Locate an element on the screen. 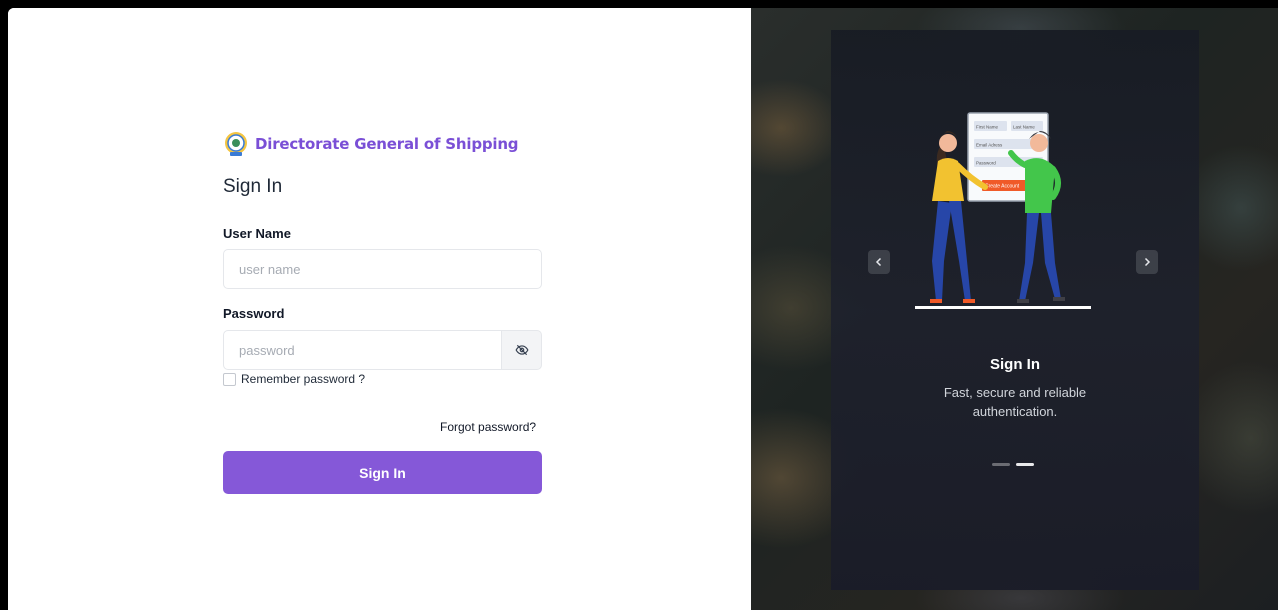 This screenshot has height=610, width=1278. password-label: Password is located at coordinates (254, 313).